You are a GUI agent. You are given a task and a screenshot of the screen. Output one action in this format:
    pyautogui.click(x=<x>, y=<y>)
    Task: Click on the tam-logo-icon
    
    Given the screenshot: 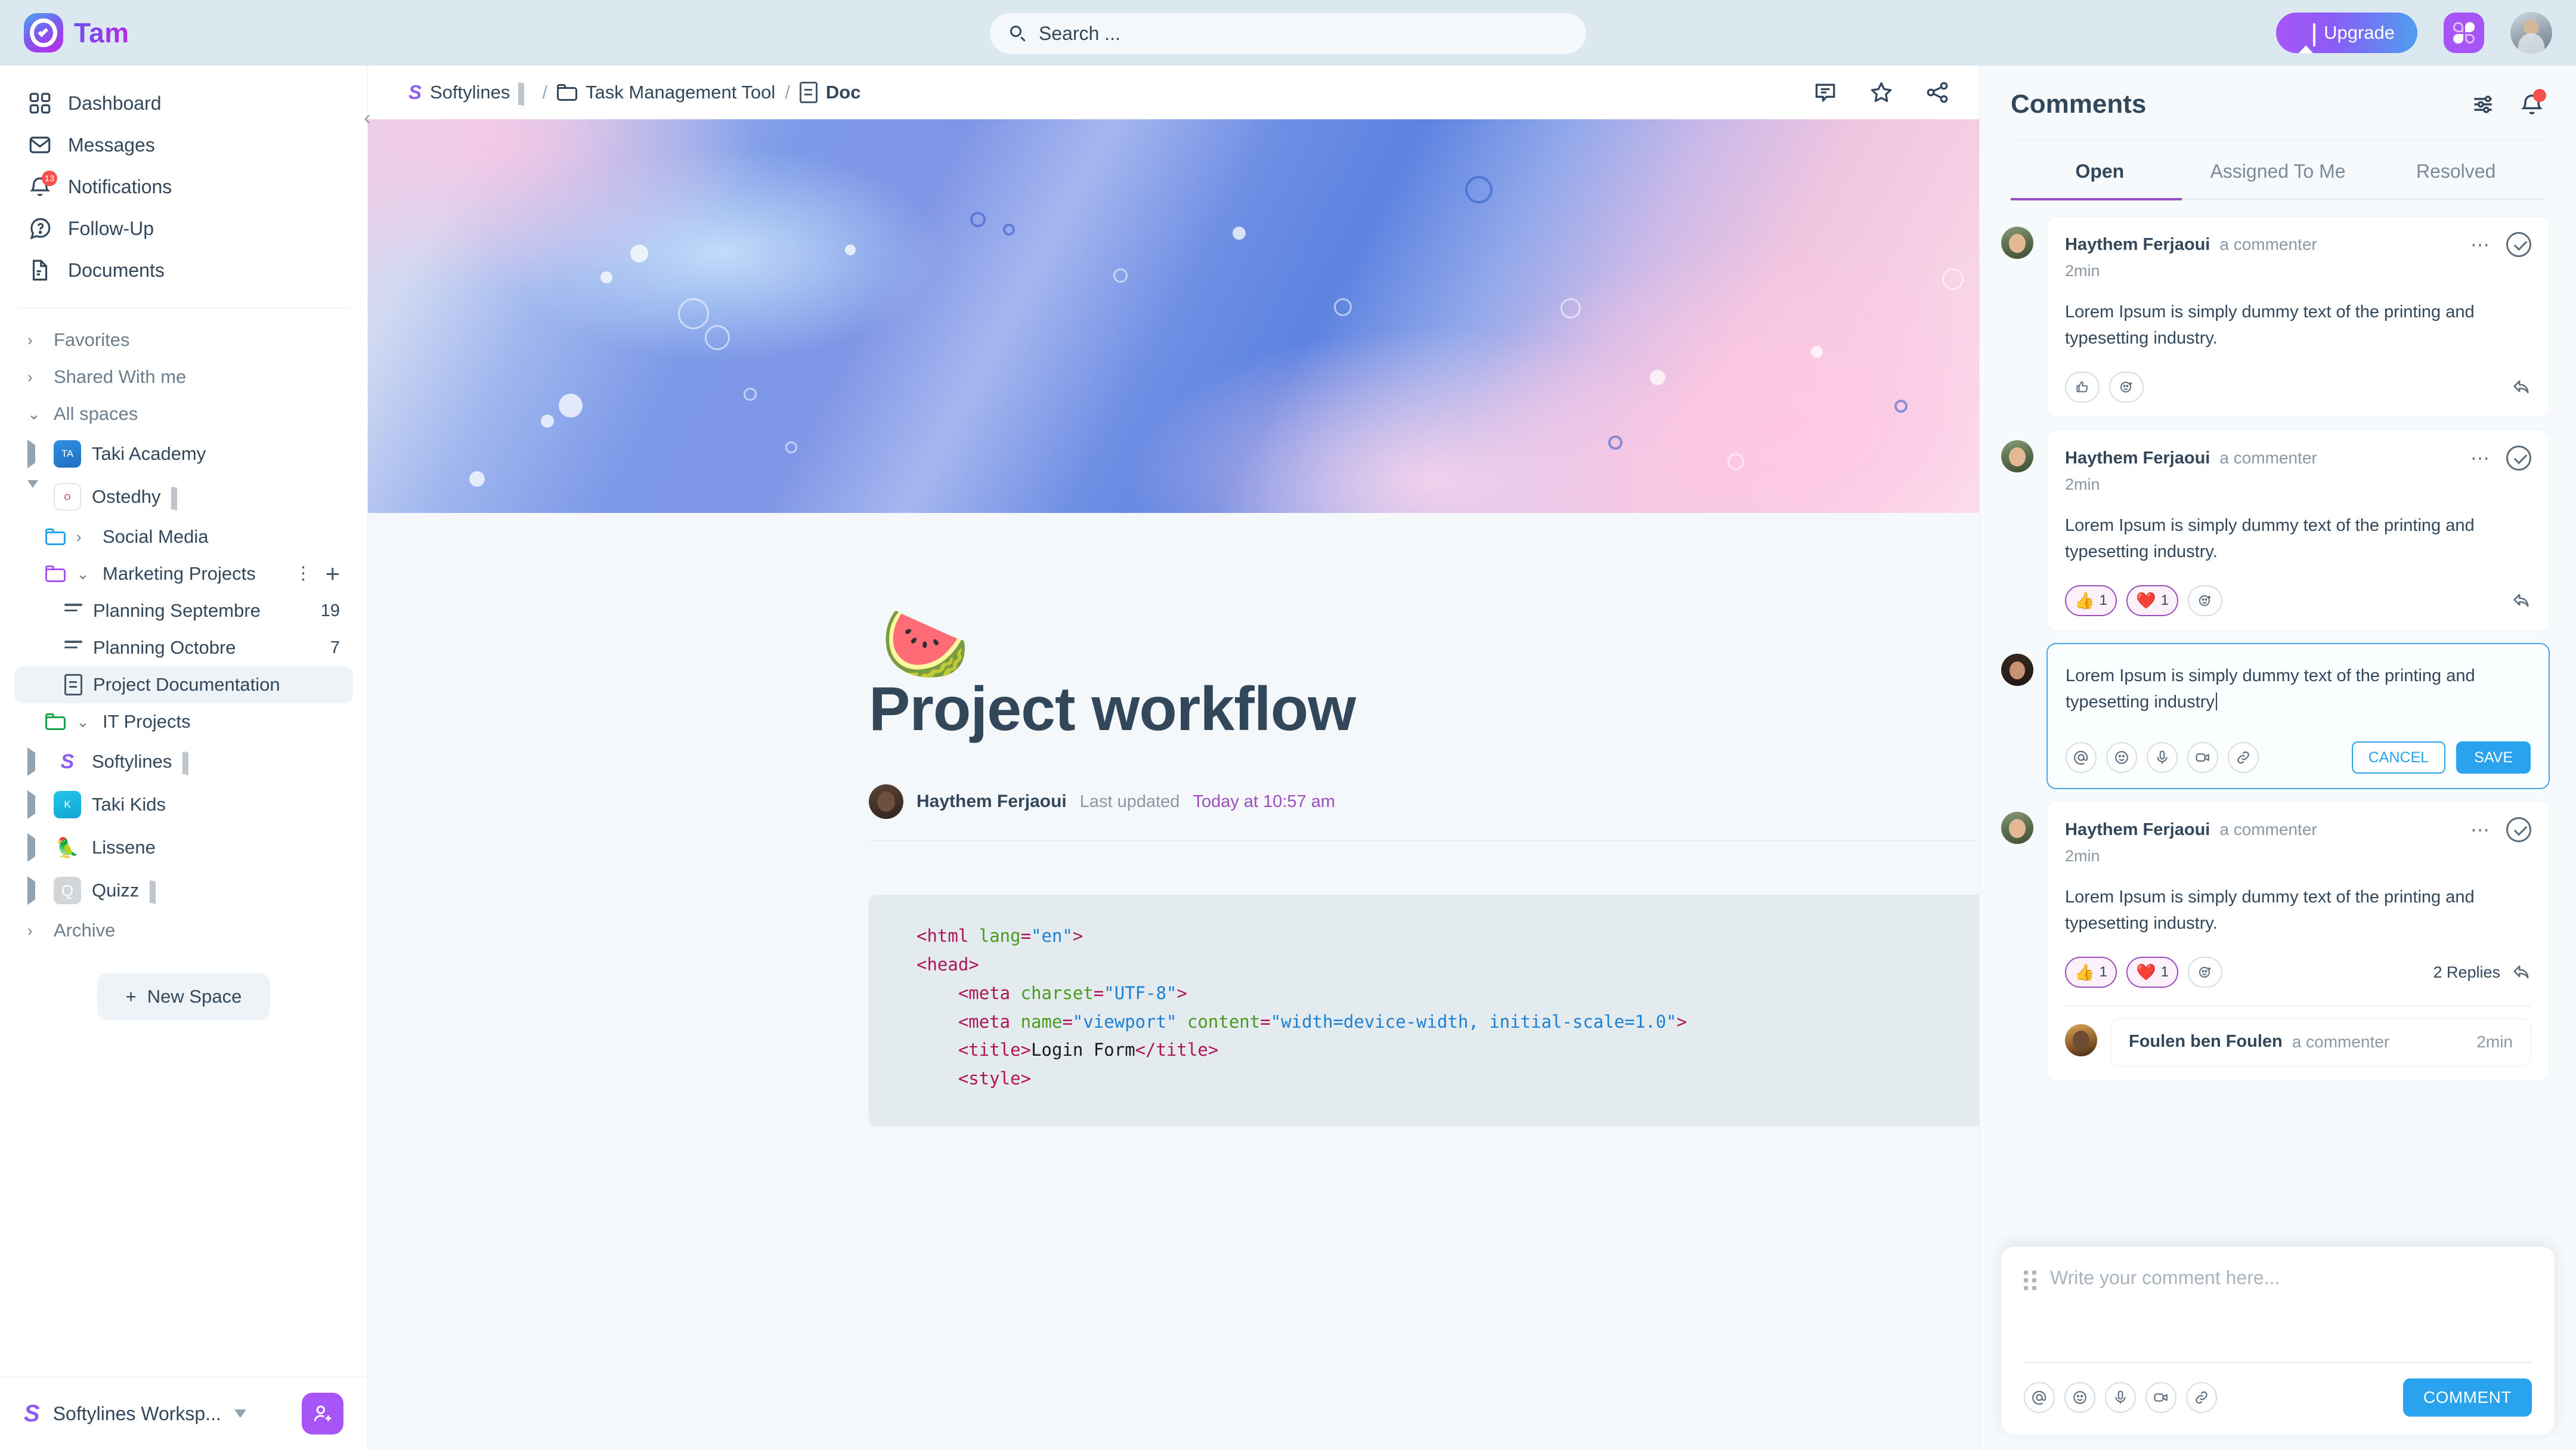 What is the action you would take?
    pyautogui.click(x=43, y=32)
    